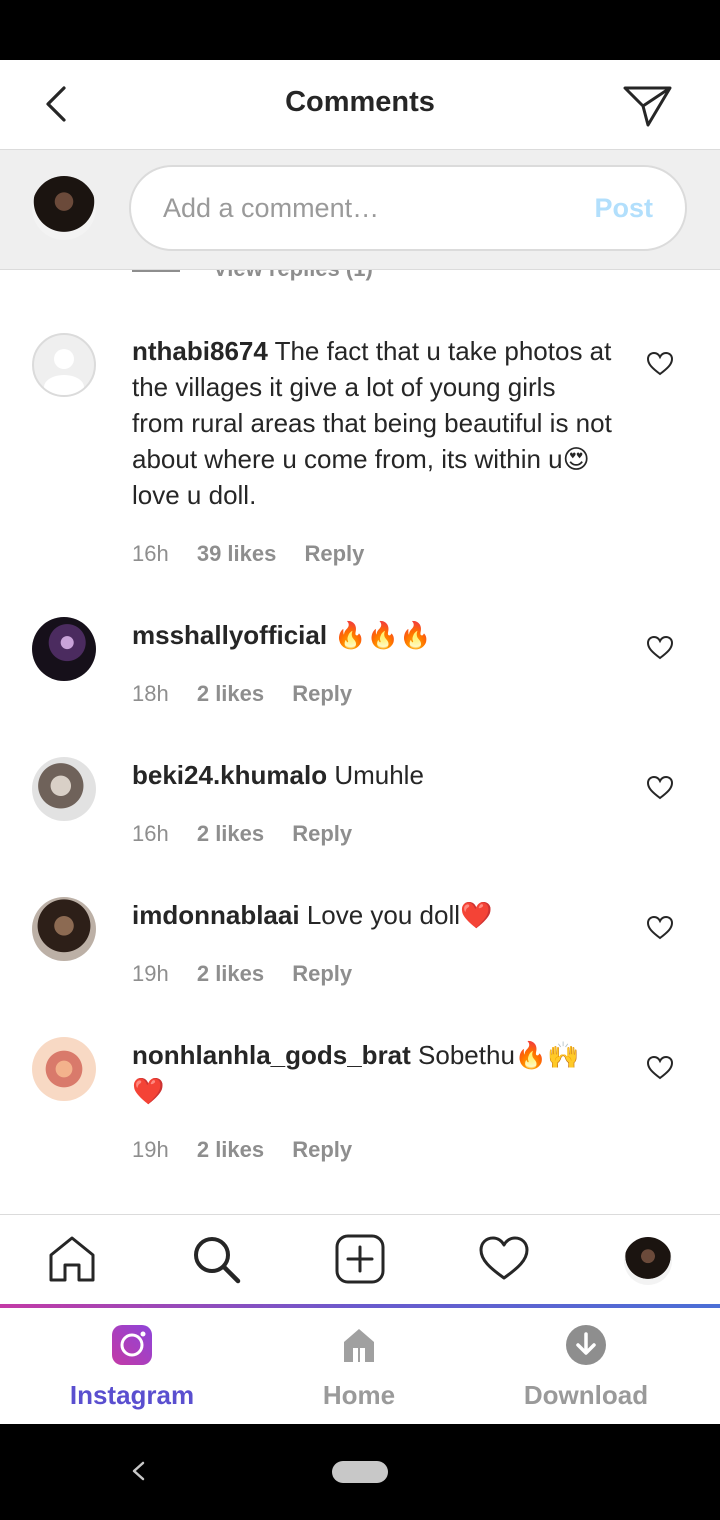 This screenshot has height=1520, width=720. What do you see at coordinates (372, 1073) in the screenshot?
I see `comment-body: nonhlanhla_gods_brat Sobethu🔥🙌❤️` at bounding box center [372, 1073].